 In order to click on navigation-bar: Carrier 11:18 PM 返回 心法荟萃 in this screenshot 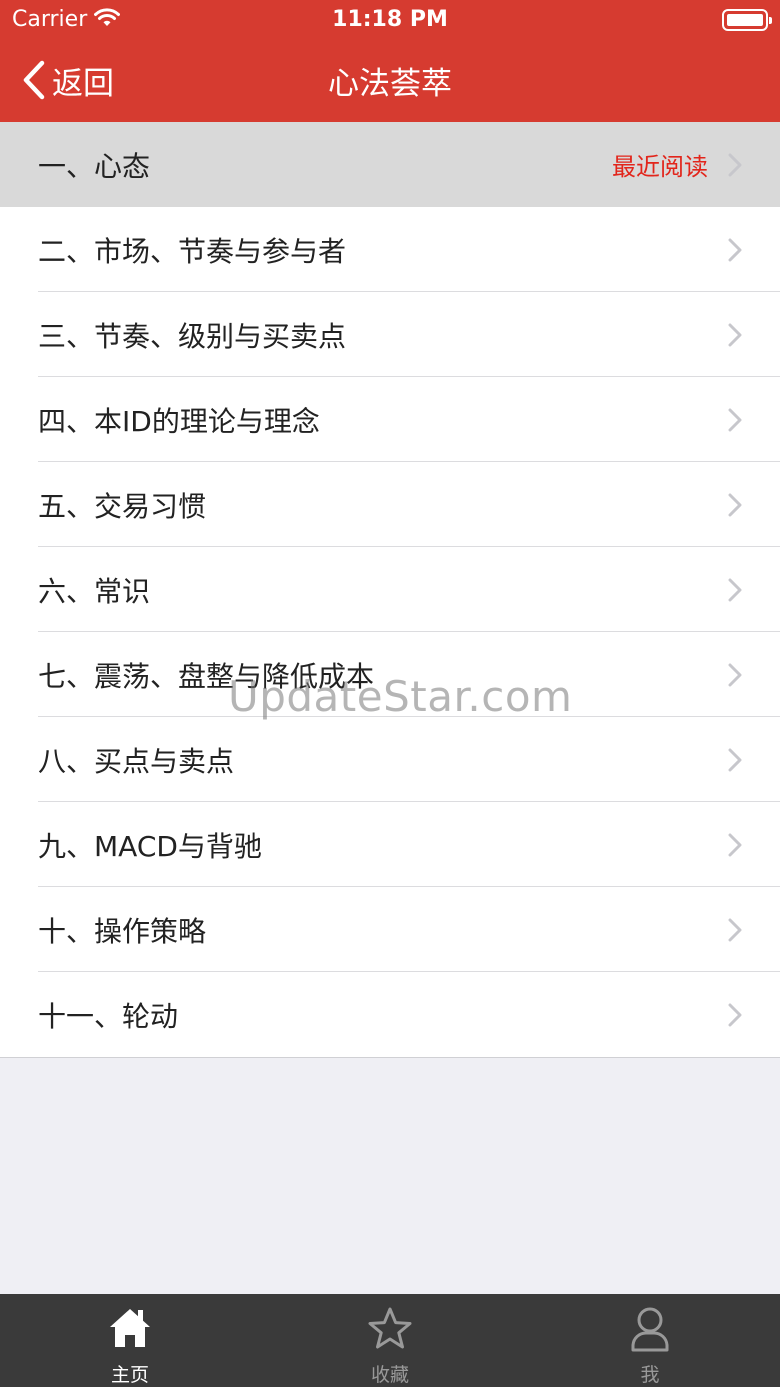, I will do `click(390, 61)`.